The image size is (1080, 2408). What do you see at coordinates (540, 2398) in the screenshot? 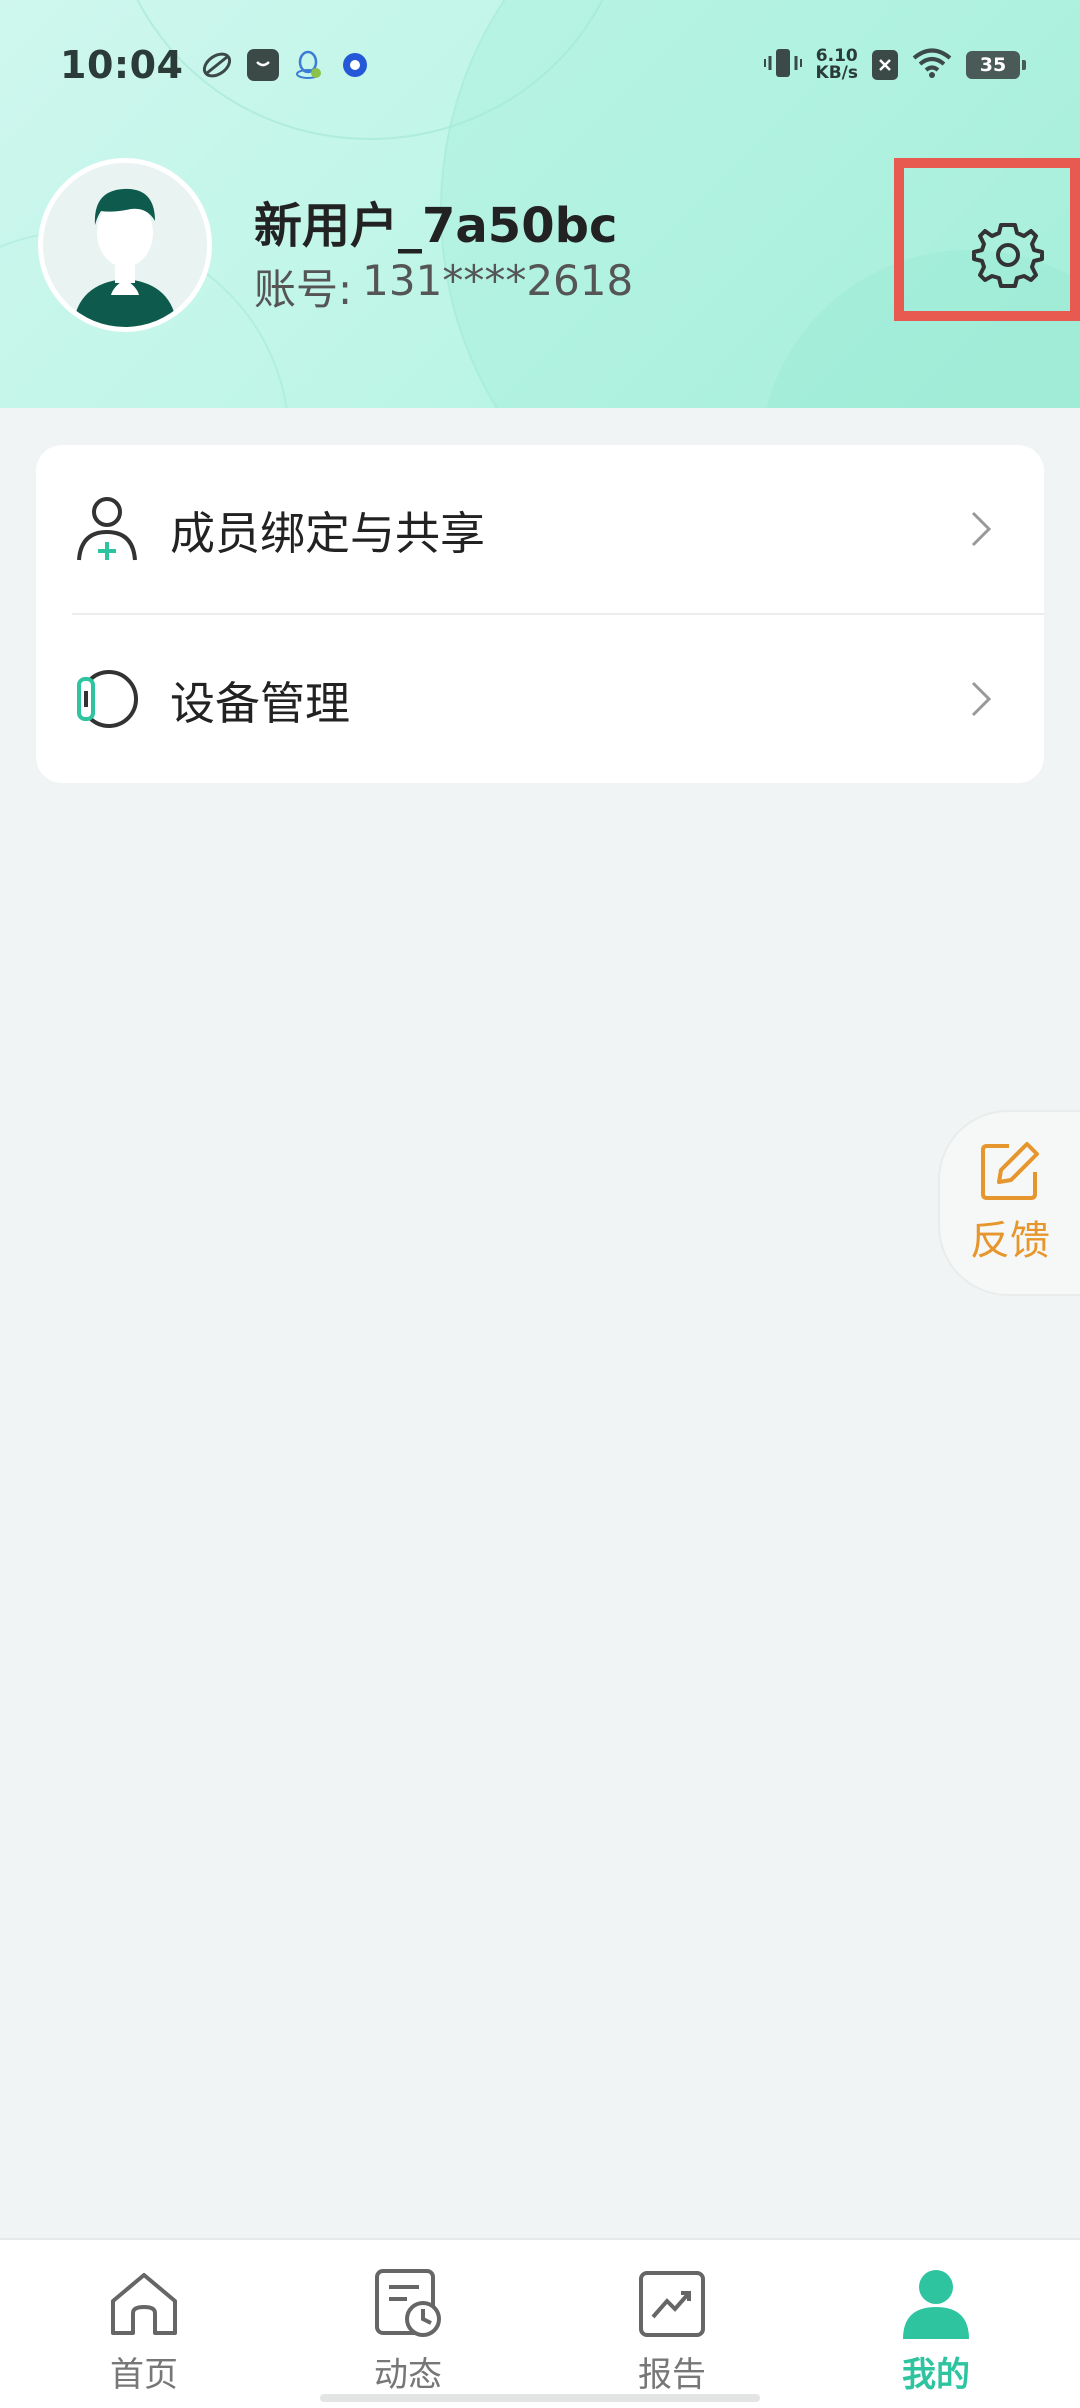
I see `home-indicator` at bounding box center [540, 2398].